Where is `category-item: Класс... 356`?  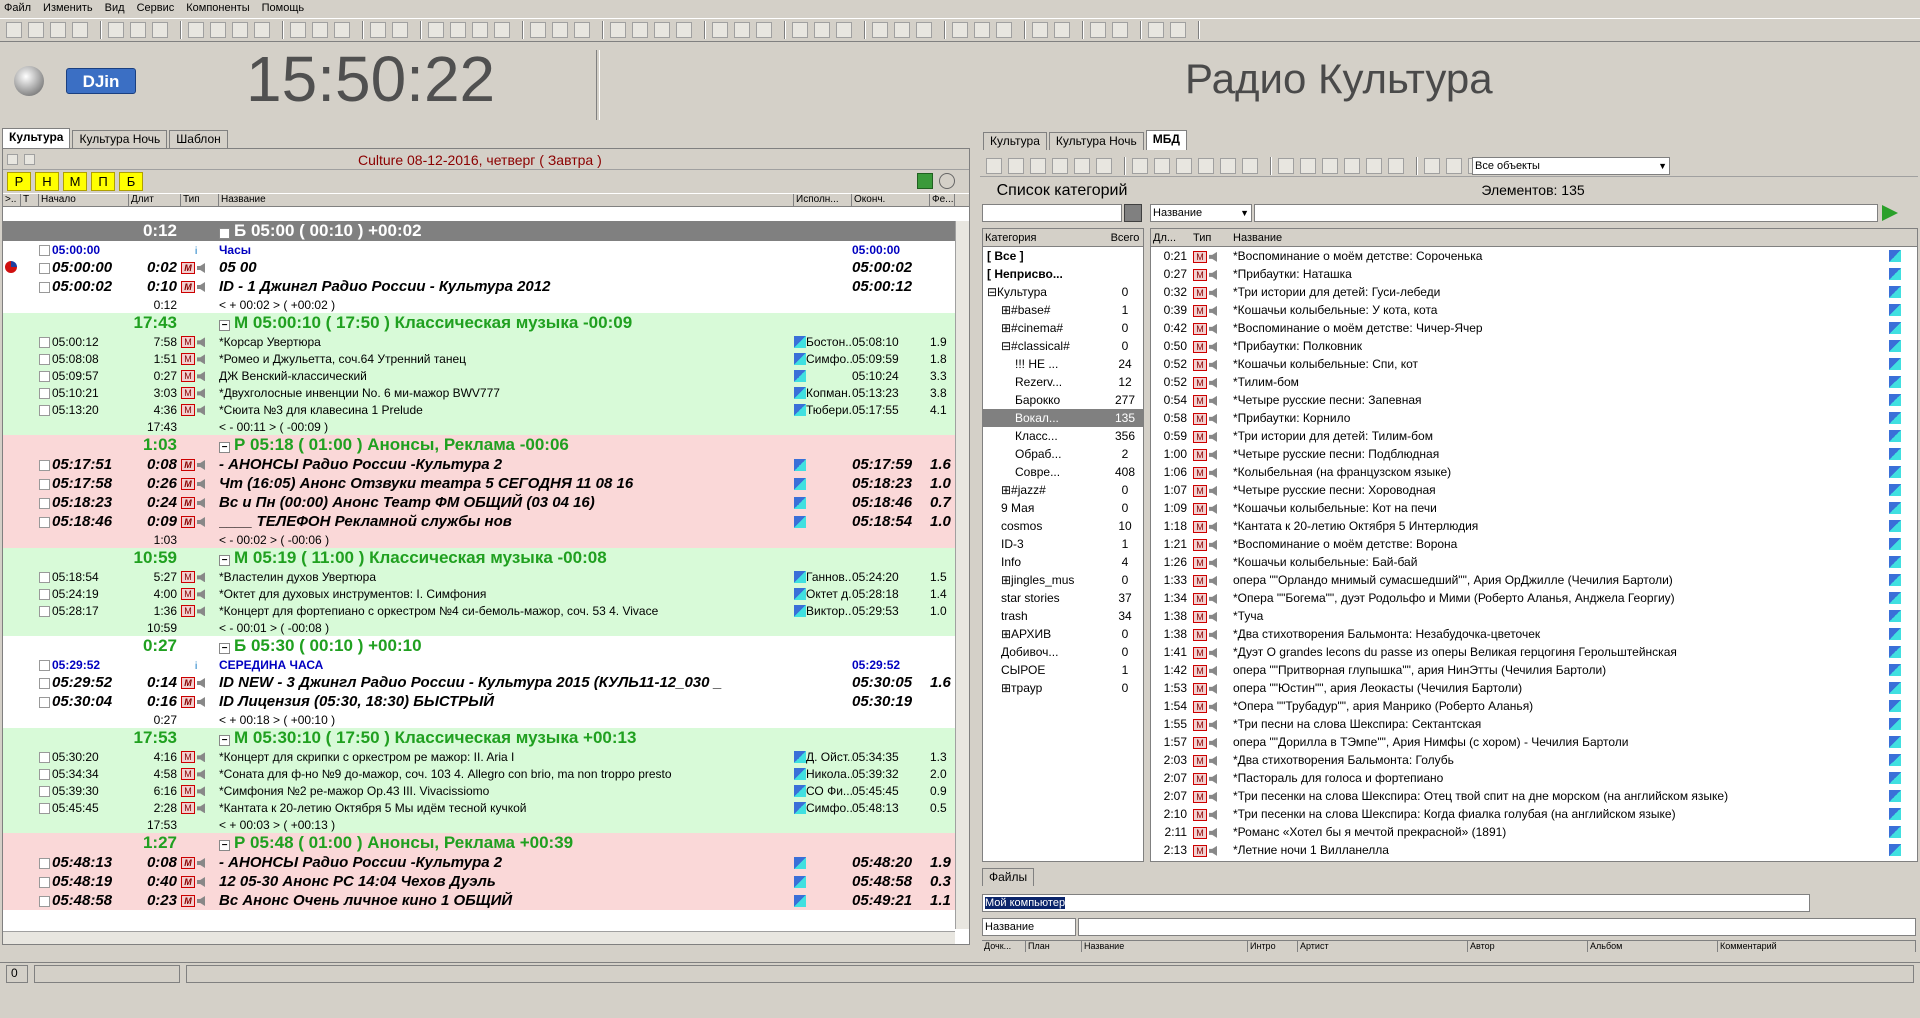
category-item: Класс... 356 is located at coordinates (1063, 436).